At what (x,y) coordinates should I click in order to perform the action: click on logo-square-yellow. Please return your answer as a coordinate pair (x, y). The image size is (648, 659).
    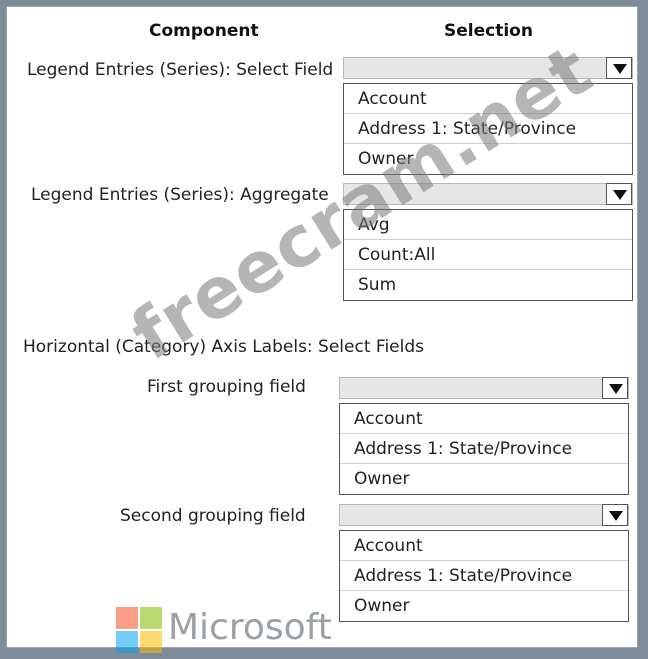
    Looking at the image, I should click on (151, 642).